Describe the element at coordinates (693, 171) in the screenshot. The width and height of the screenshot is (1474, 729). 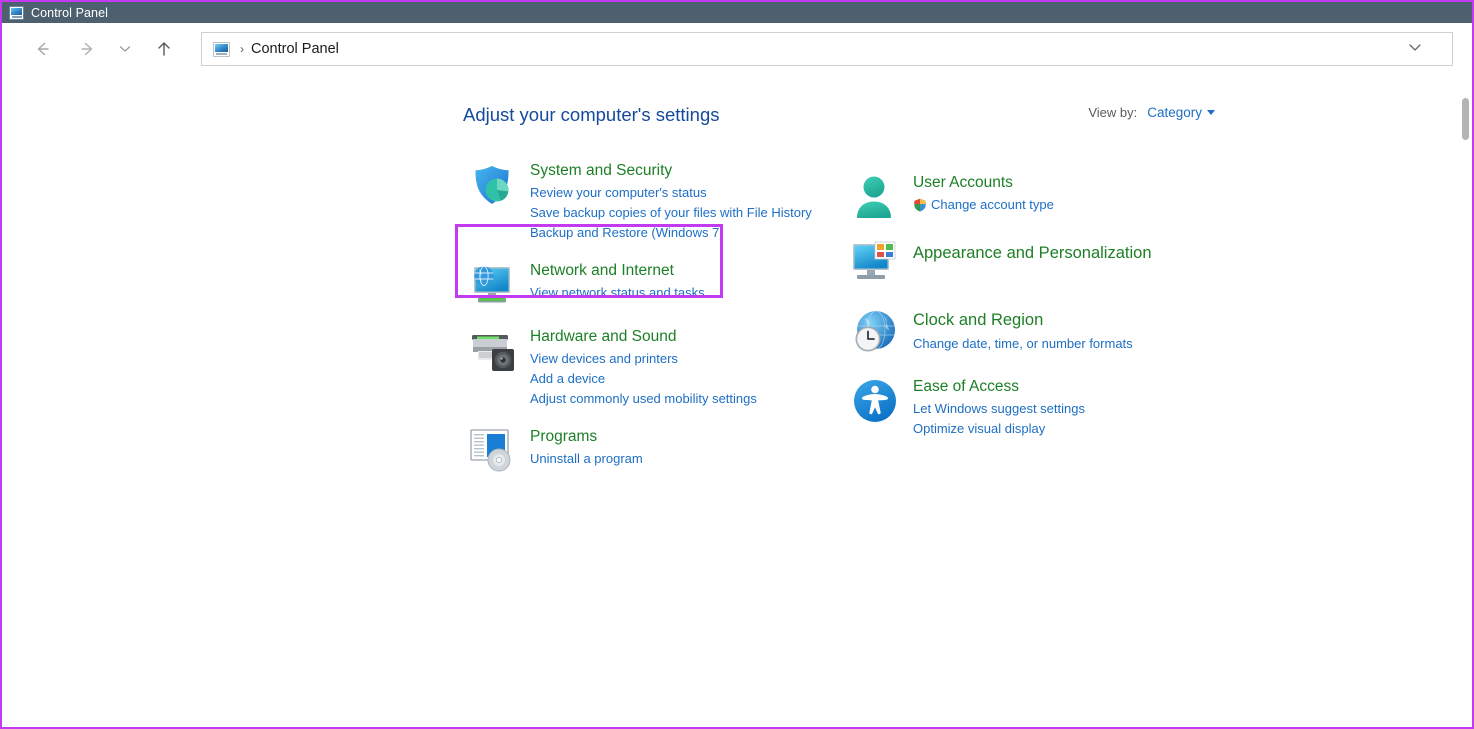
I see `category-title: System and Security` at that location.